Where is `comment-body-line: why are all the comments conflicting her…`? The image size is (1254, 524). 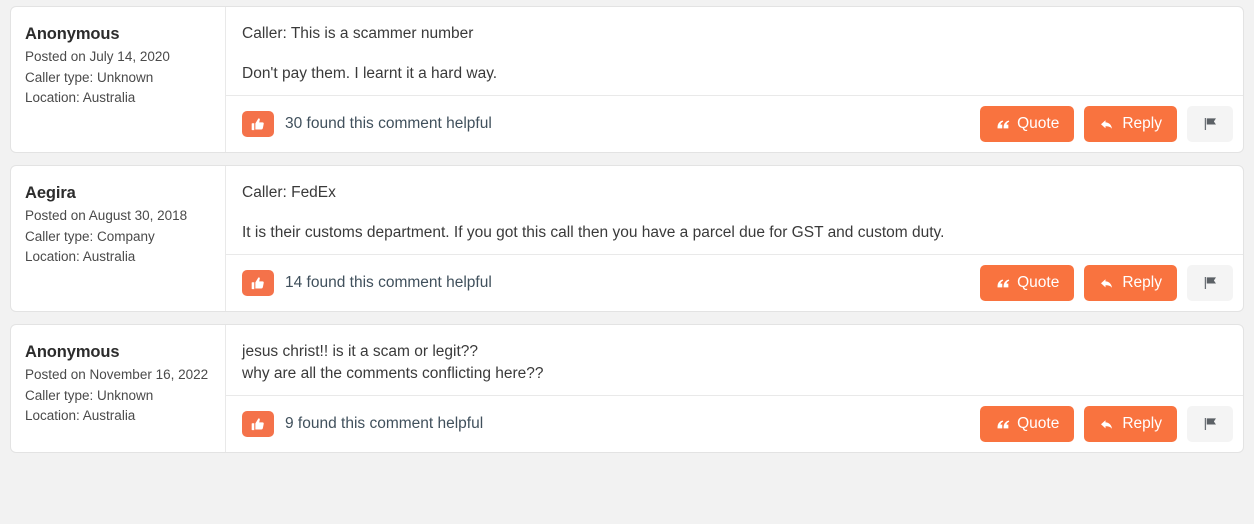
comment-body-line: why are all the comments conflicting her… is located at coordinates (393, 373).